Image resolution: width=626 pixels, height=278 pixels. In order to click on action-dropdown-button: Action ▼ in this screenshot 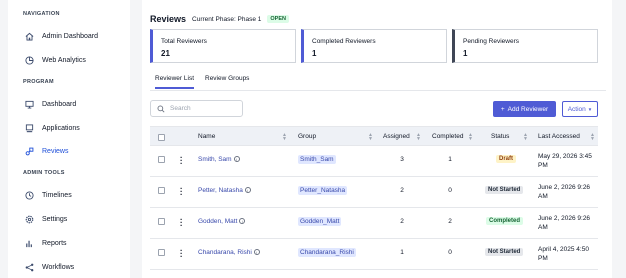, I will do `click(580, 109)`.